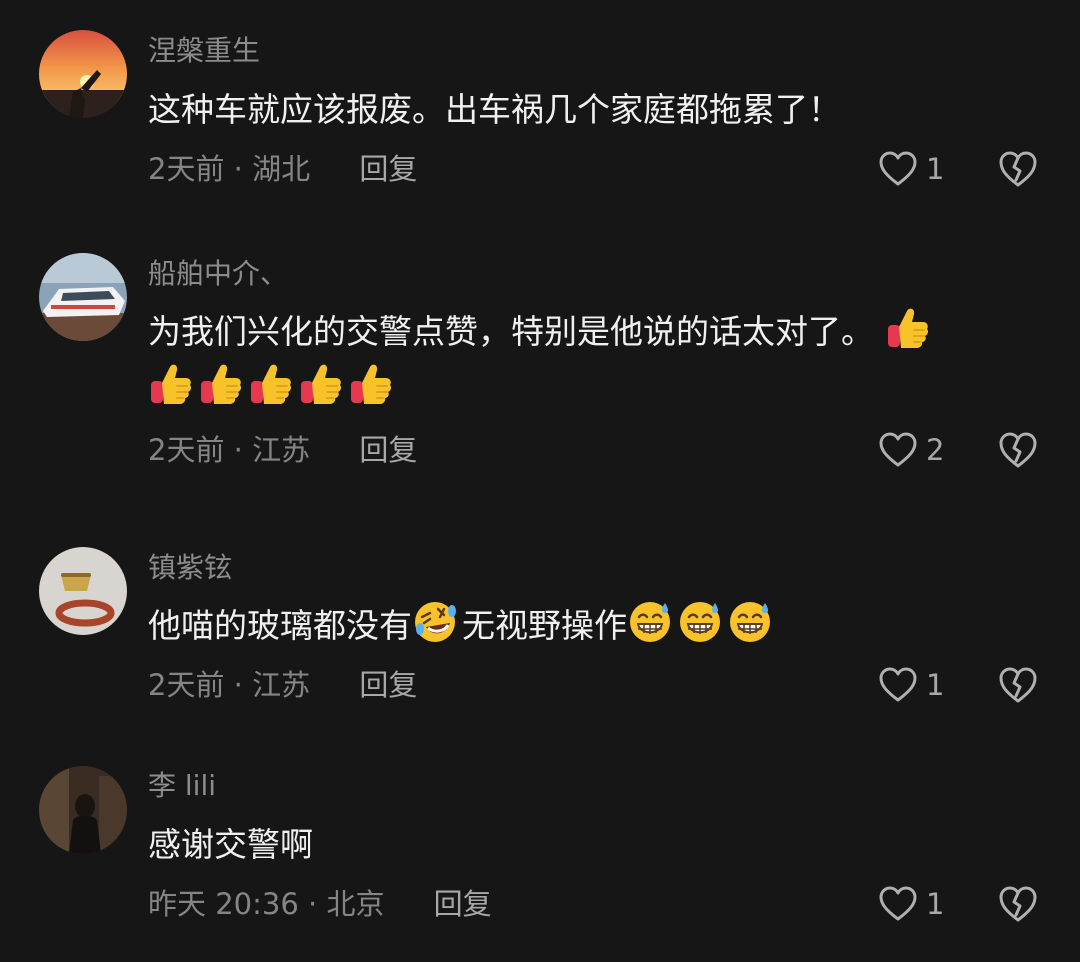 The width and height of the screenshot is (1080, 962). What do you see at coordinates (204, 51) in the screenshot?
I see `username: 涅槃重生` at bounding box center [204, 51].